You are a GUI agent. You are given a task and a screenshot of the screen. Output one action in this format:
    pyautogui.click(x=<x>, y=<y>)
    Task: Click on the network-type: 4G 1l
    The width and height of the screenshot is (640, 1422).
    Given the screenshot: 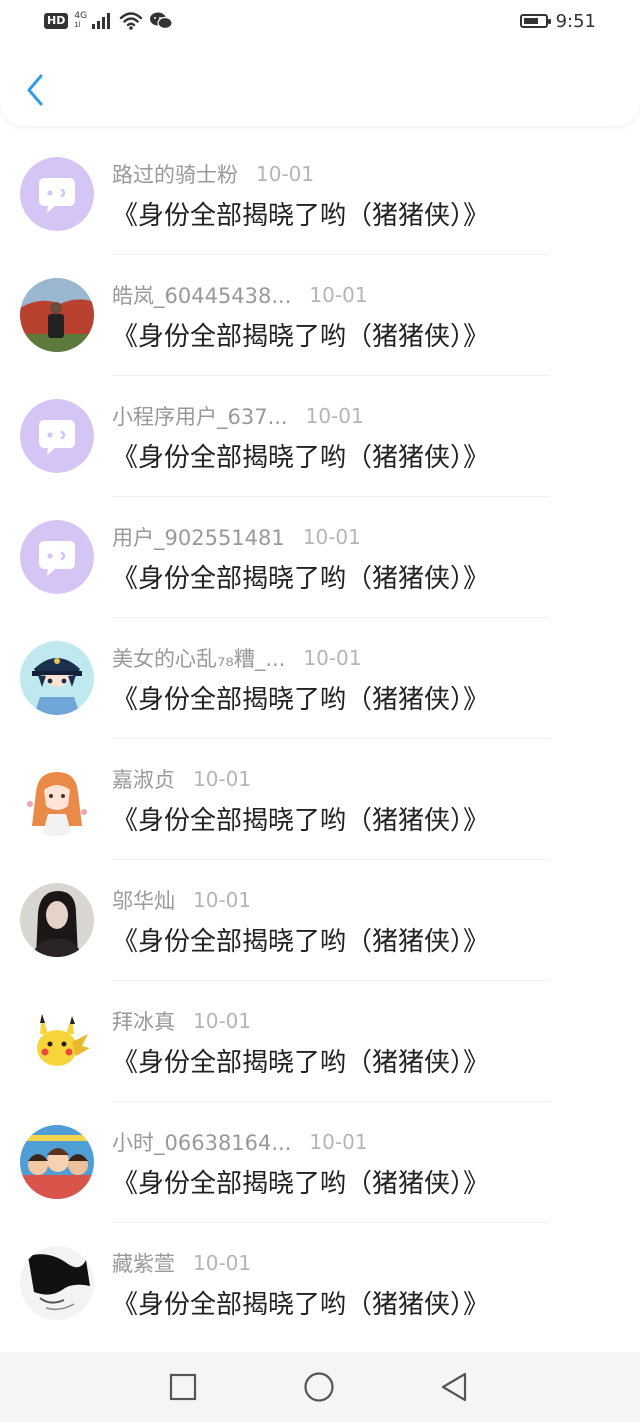 What is the action you would take?
    pyautogui.click(x=80, y=21)
    